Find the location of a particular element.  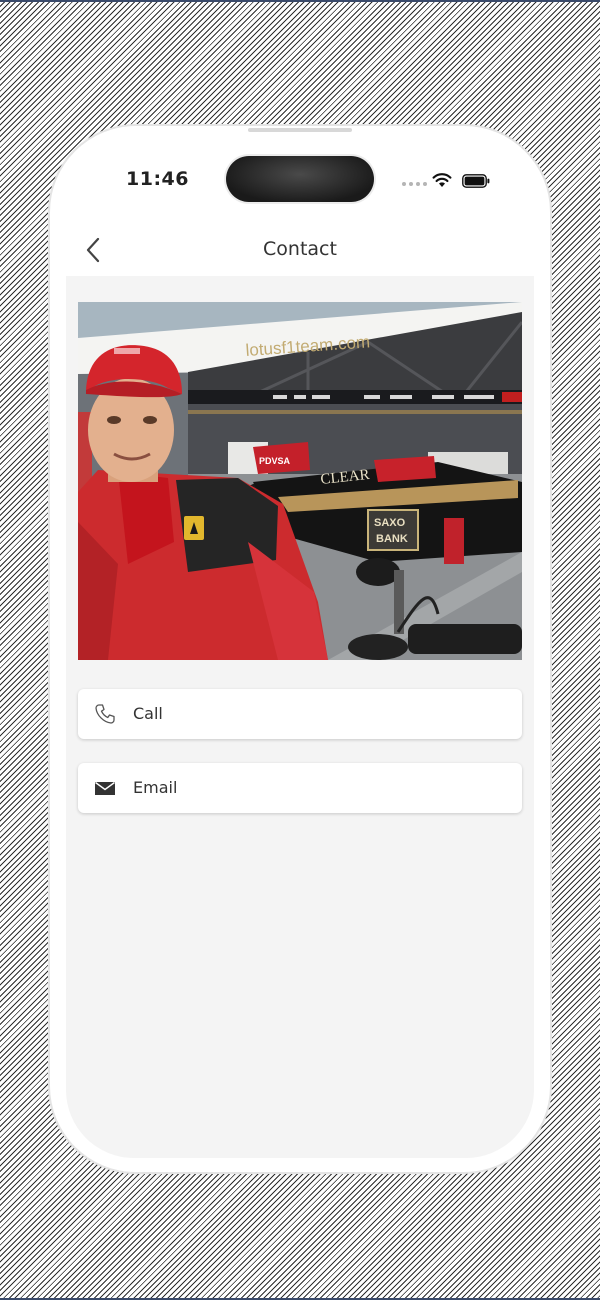

phone-icon is located at coordinates (105, 714).